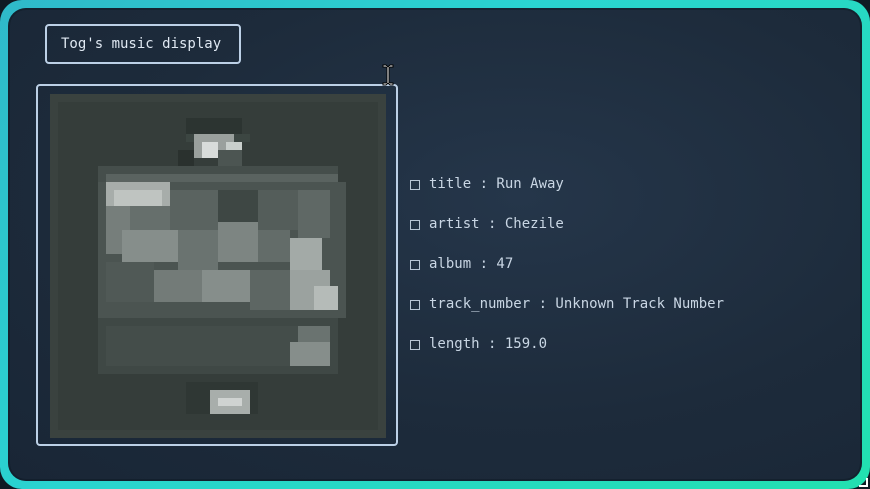  I want to click on window-title: Tog's music display, so click(143, 44).